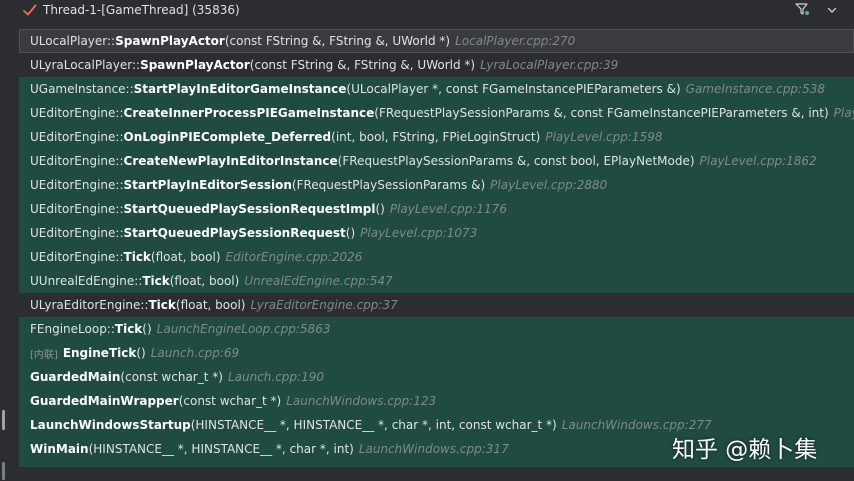 Image resolution: width=854 pixels, height=481 pixels. Describe the element at coordinates (249, 113) in the screenshot. I see `frame-function: CreateInnerProcessPIEGameInstance` at that location.